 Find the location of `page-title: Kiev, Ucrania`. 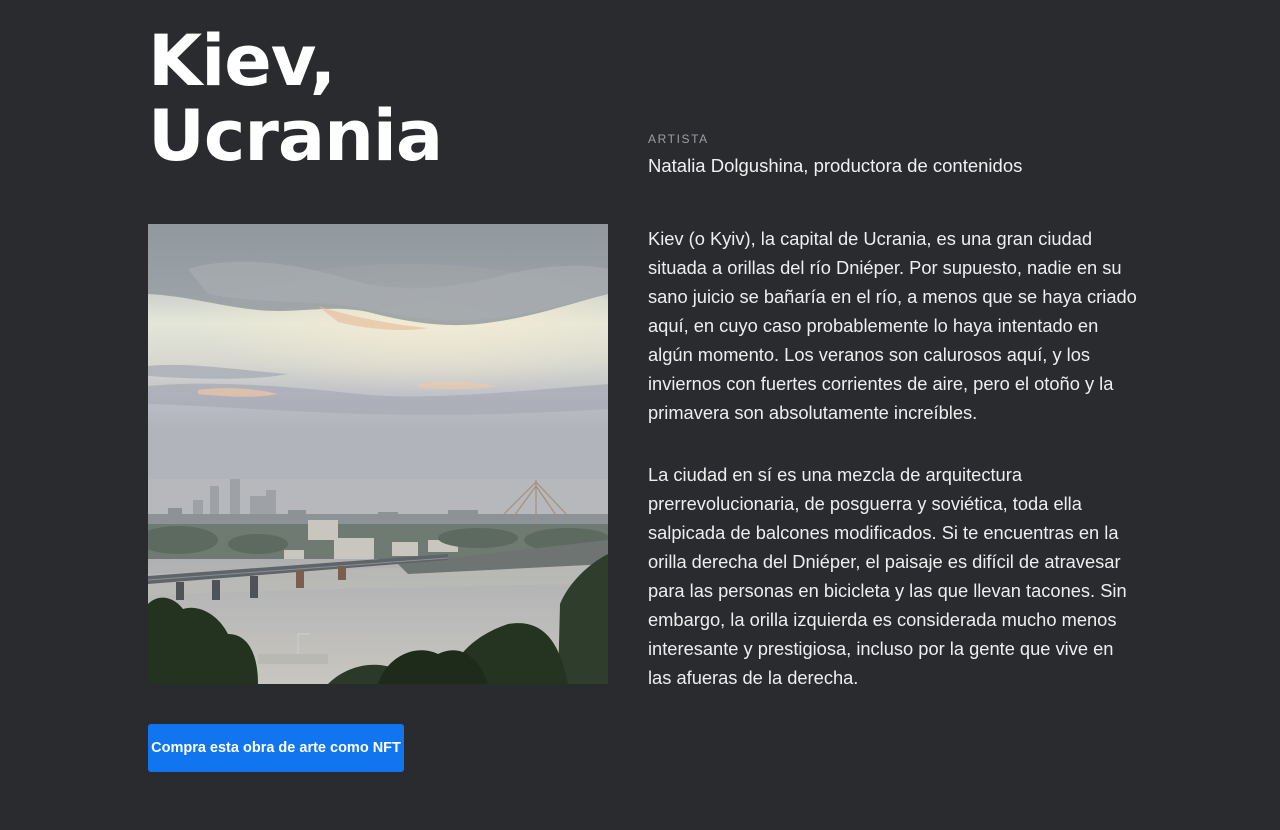

page-title: Kiev, Ucrania is located at coordinates (378, 99).